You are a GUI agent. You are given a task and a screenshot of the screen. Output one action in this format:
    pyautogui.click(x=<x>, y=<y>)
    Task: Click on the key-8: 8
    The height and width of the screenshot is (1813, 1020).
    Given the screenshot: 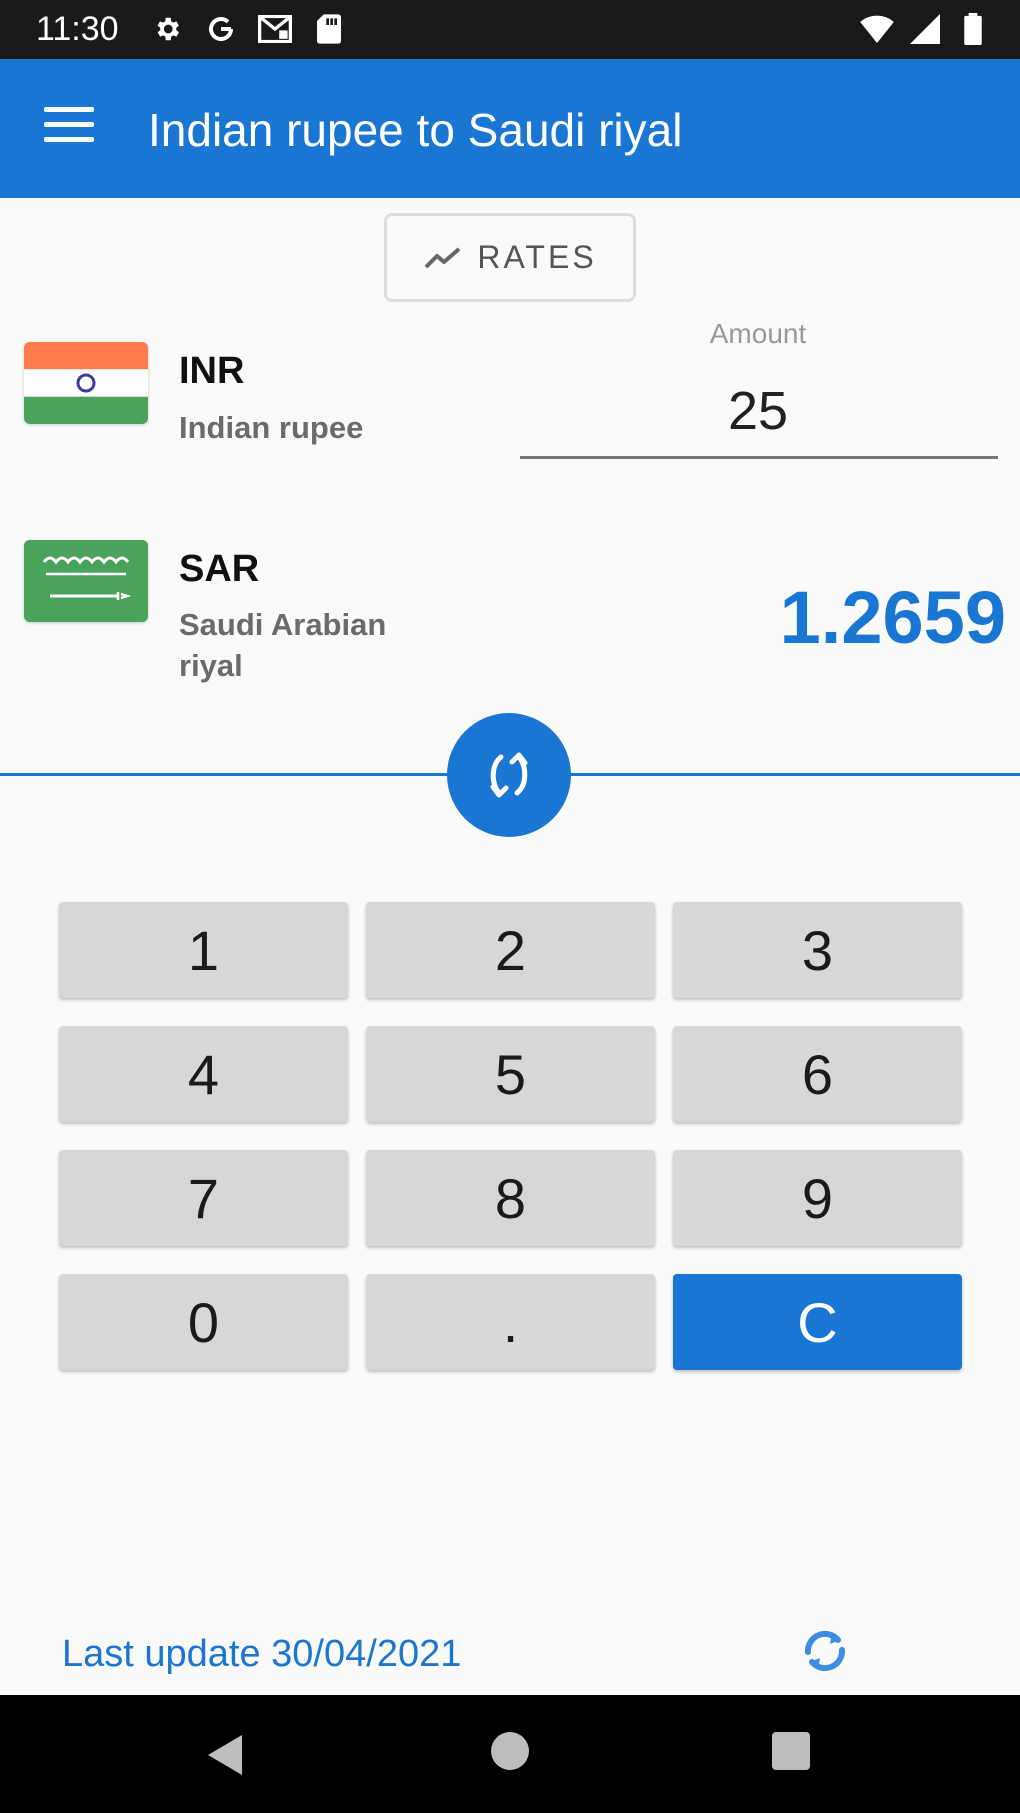 What is the action you would take?
    pyautogui.click(x=510, y=1198)
    